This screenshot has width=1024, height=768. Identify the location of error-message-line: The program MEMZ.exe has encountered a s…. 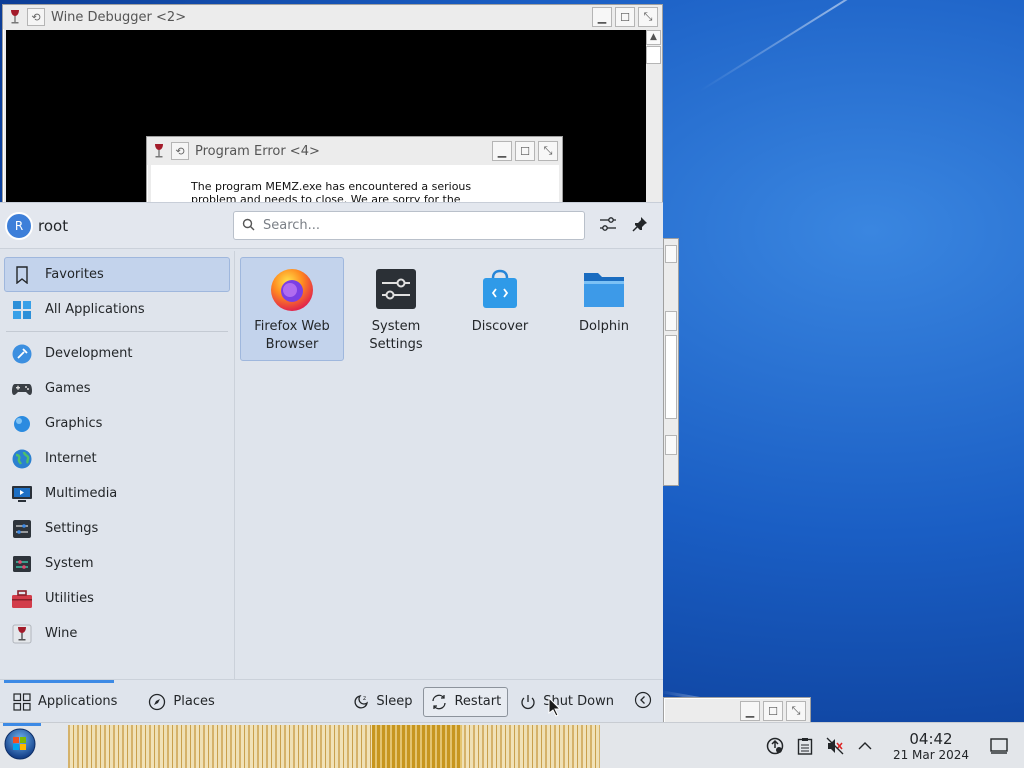
(331, 186).